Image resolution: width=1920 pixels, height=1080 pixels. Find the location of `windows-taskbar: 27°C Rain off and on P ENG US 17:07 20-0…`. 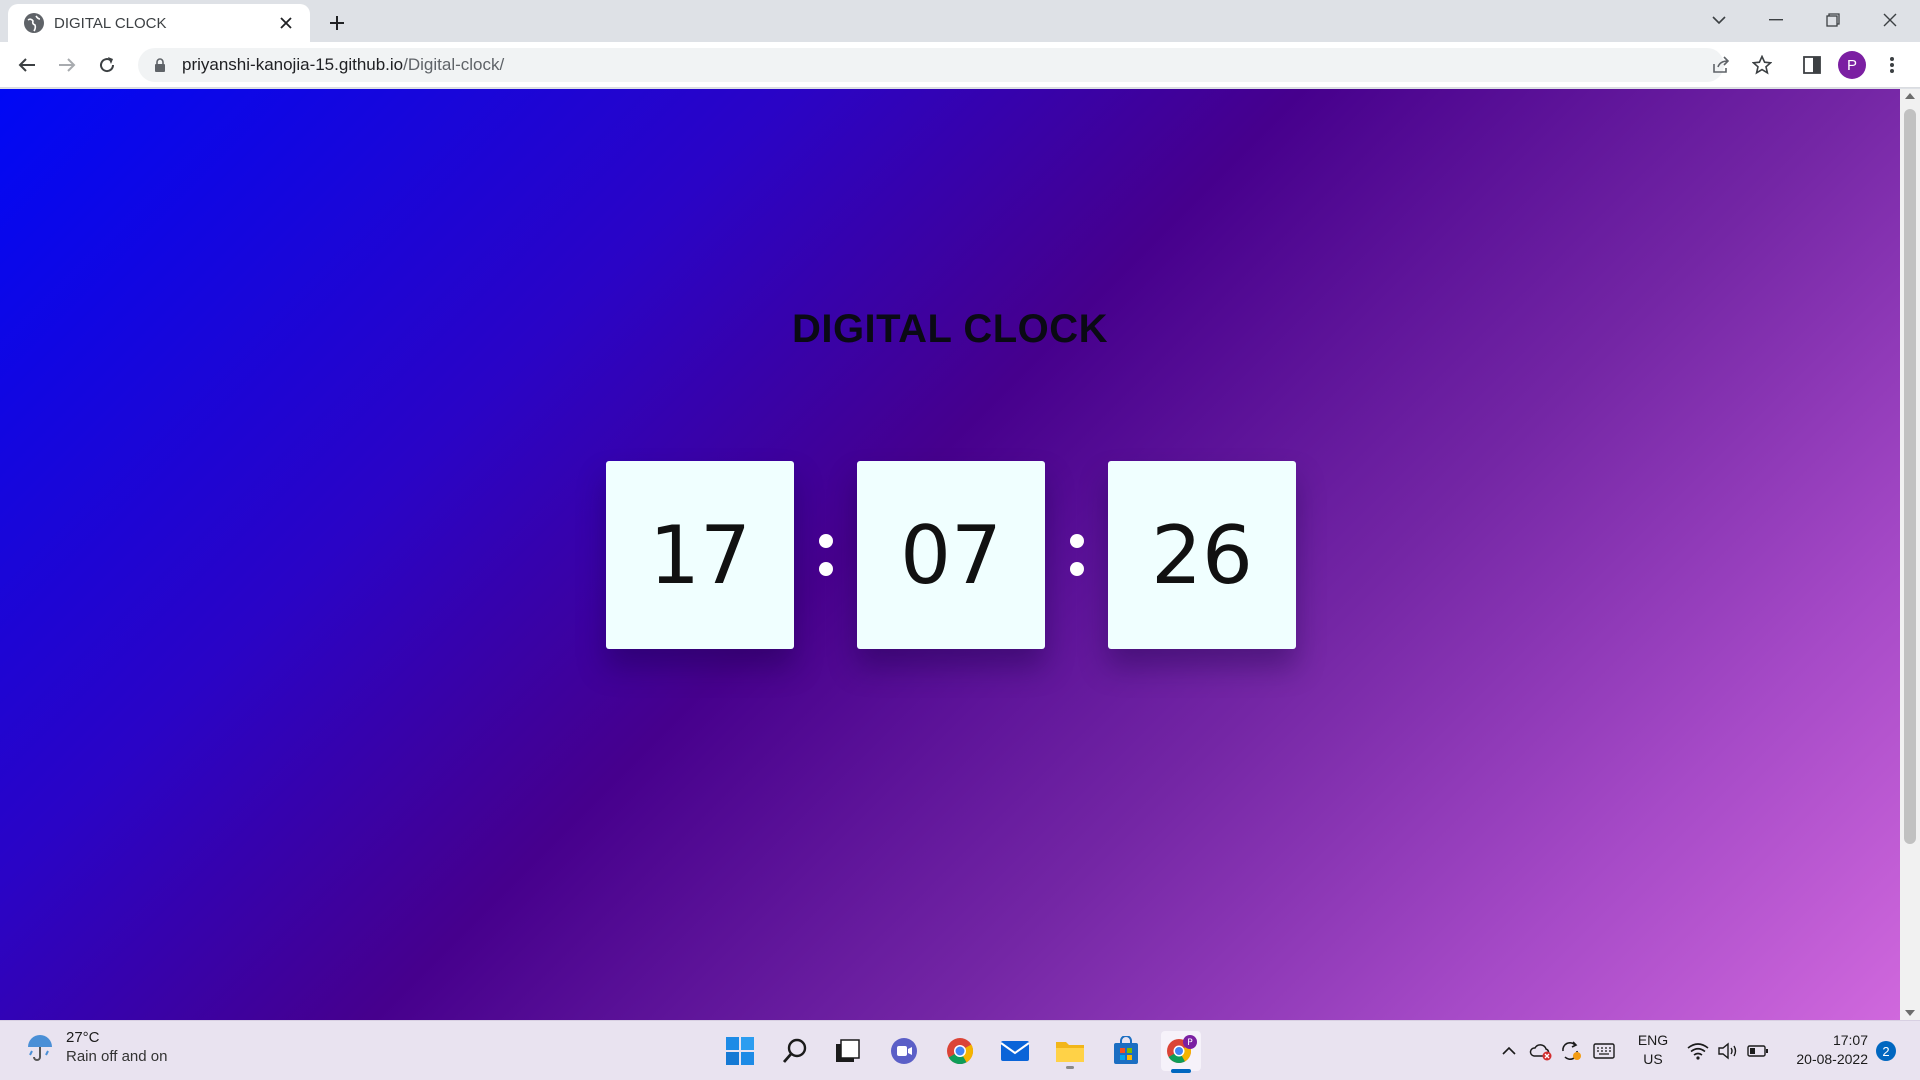

windows-taskbar: 27°C Rain off and on P ENG US 17:07 20-0… is located at coordinates (960, 1050).